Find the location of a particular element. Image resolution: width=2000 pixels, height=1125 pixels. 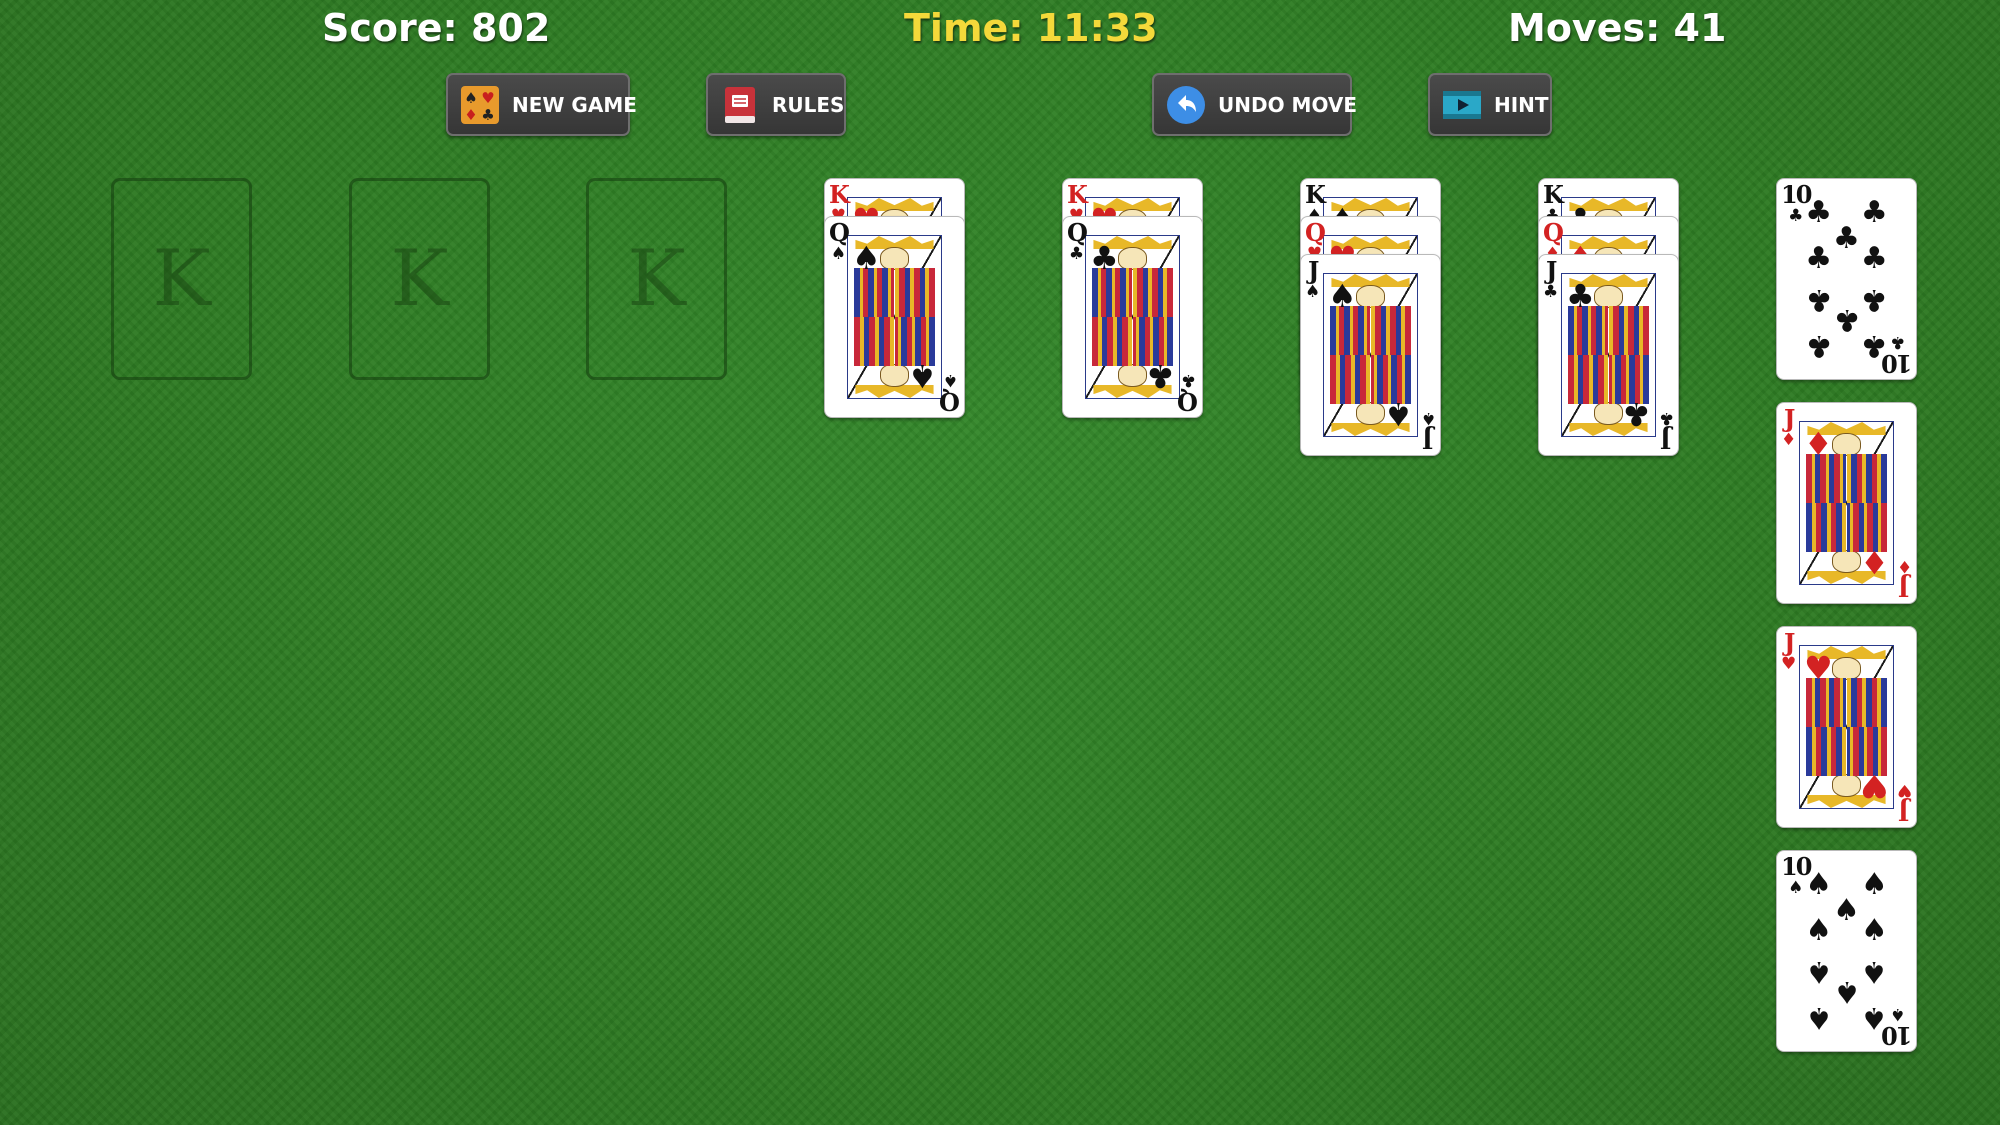

playing-card: ♠ ♠ J ♠ J ♠ is located at coordinates (1370, 355).